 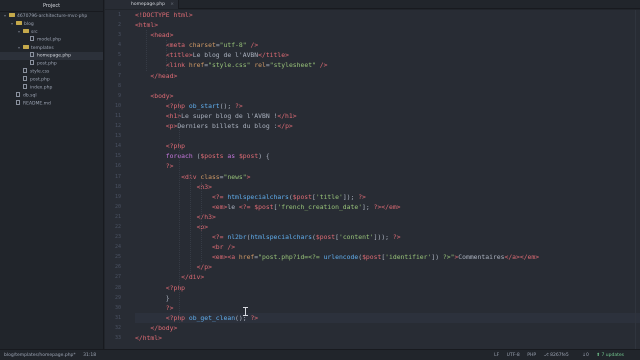 What do you see at coordinates (51, 24) in the screenshot?
I see `tree-folder: ▾ blog` at bounding box center [51, 24].